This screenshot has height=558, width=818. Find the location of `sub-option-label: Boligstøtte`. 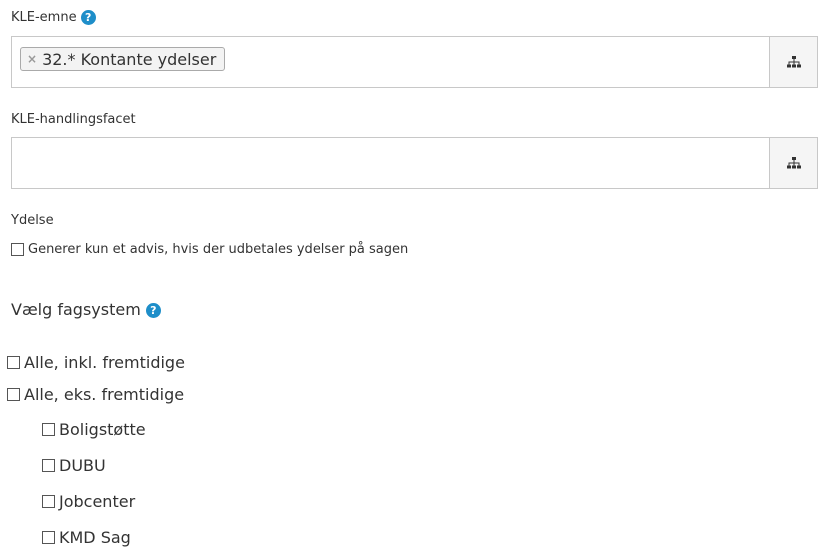

sub-option-label: Boligstøtte is located at coordinates (102, 429).